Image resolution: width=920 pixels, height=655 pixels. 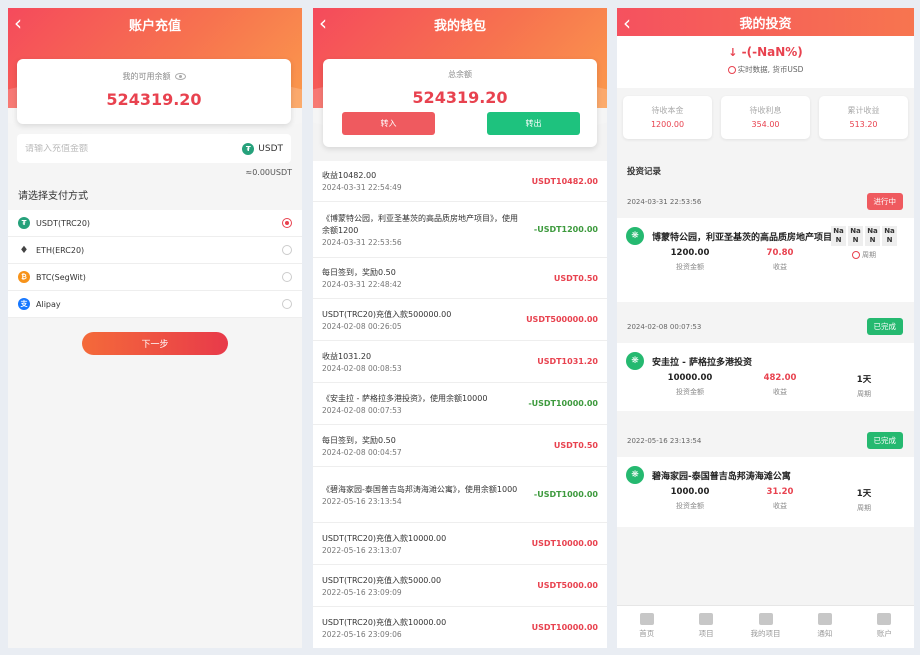 I want to click on stat-value: 1200.00, so click(x=667, y=124).